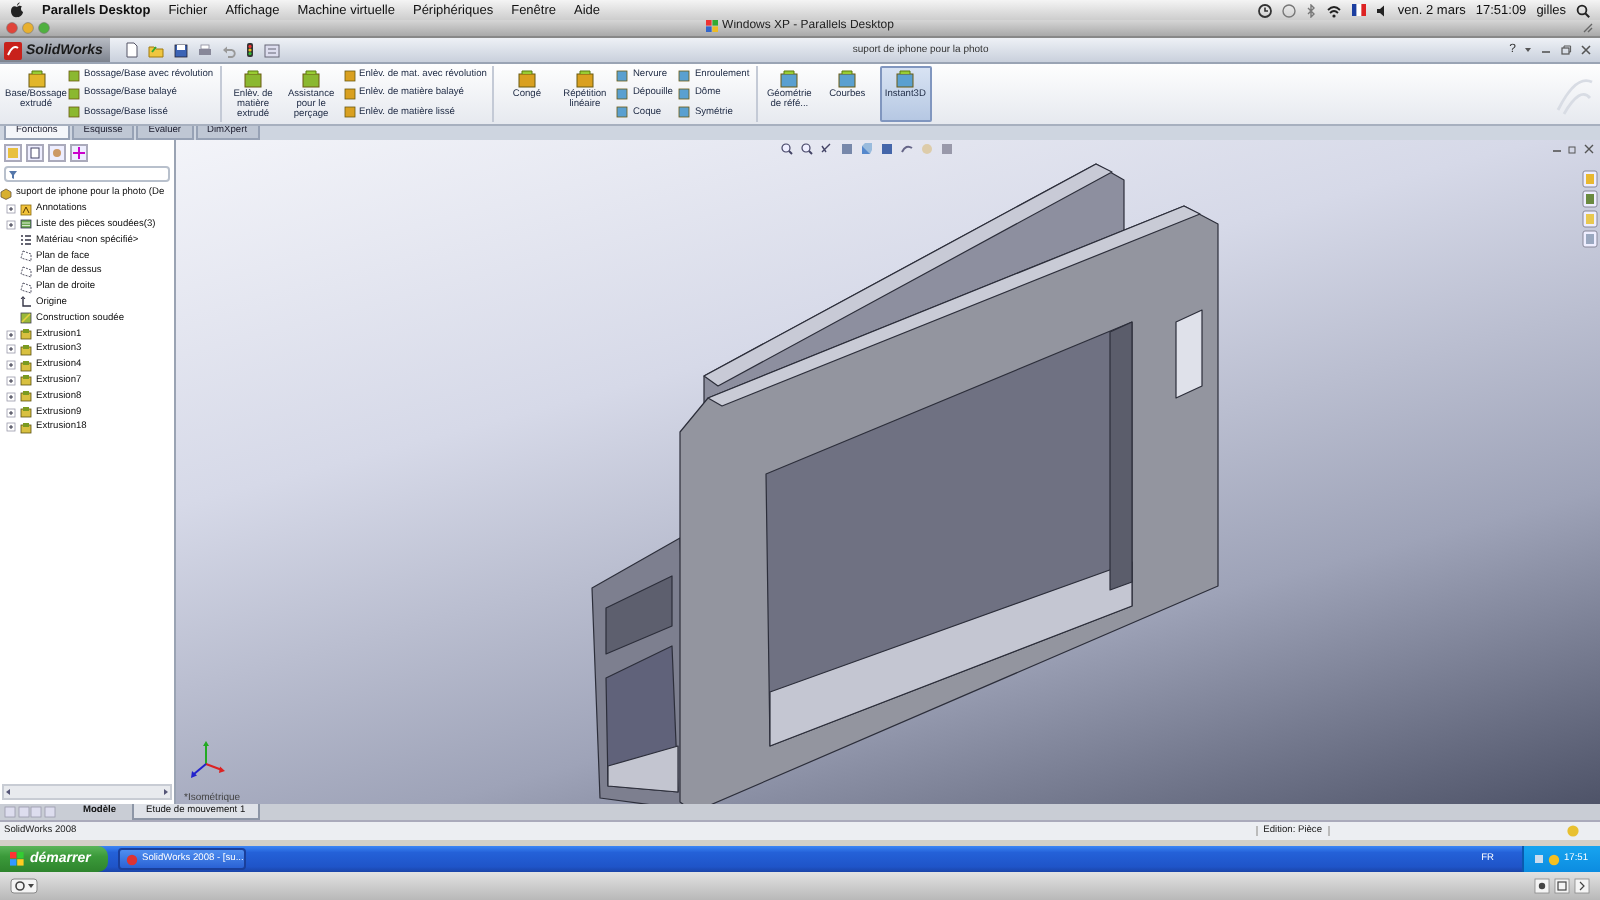 The width and height of the screenshot is (1600, 900). I want to click on hide-show-icon, so click(907, 149).